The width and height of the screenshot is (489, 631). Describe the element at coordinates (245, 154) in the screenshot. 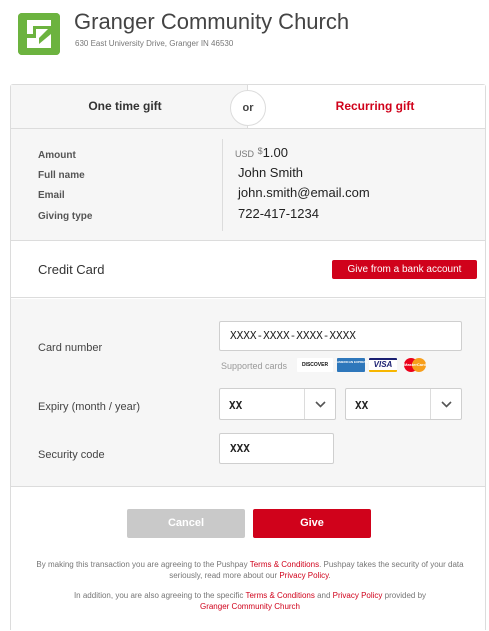

I see `amount-currency: USD` at that location.